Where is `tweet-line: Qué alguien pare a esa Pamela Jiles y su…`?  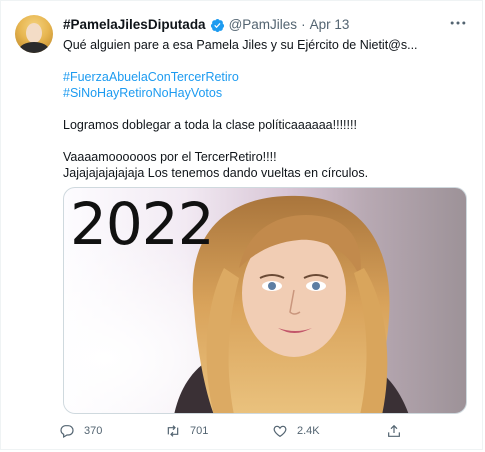
tweet-line: Qué alguien pare a esa Pamela Jiles y su… is located at coordinates (240, 45).